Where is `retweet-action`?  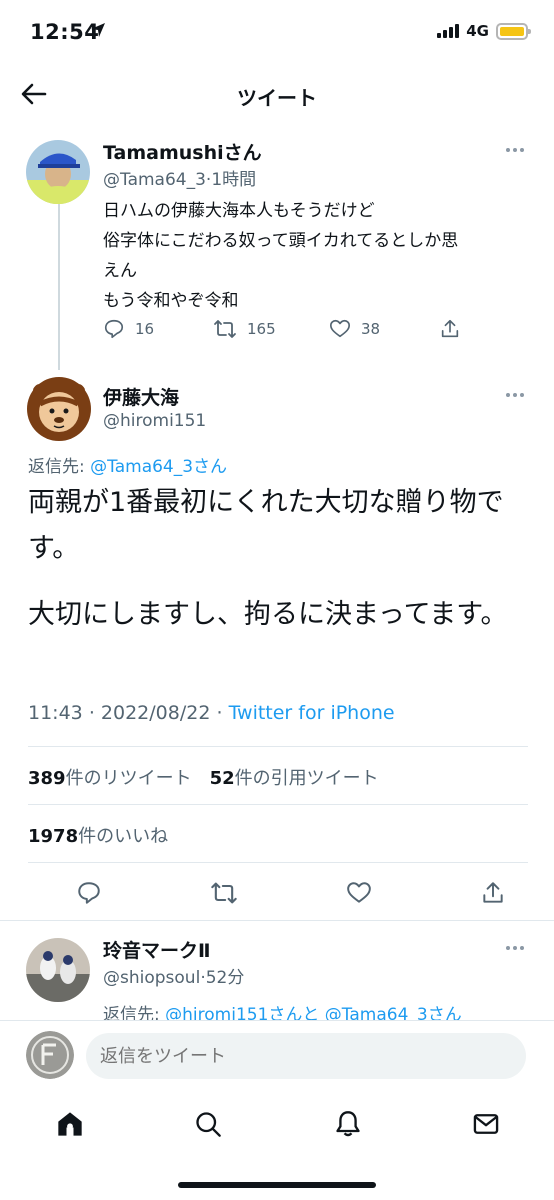 retweet-action is located at coordinates (224, 893).